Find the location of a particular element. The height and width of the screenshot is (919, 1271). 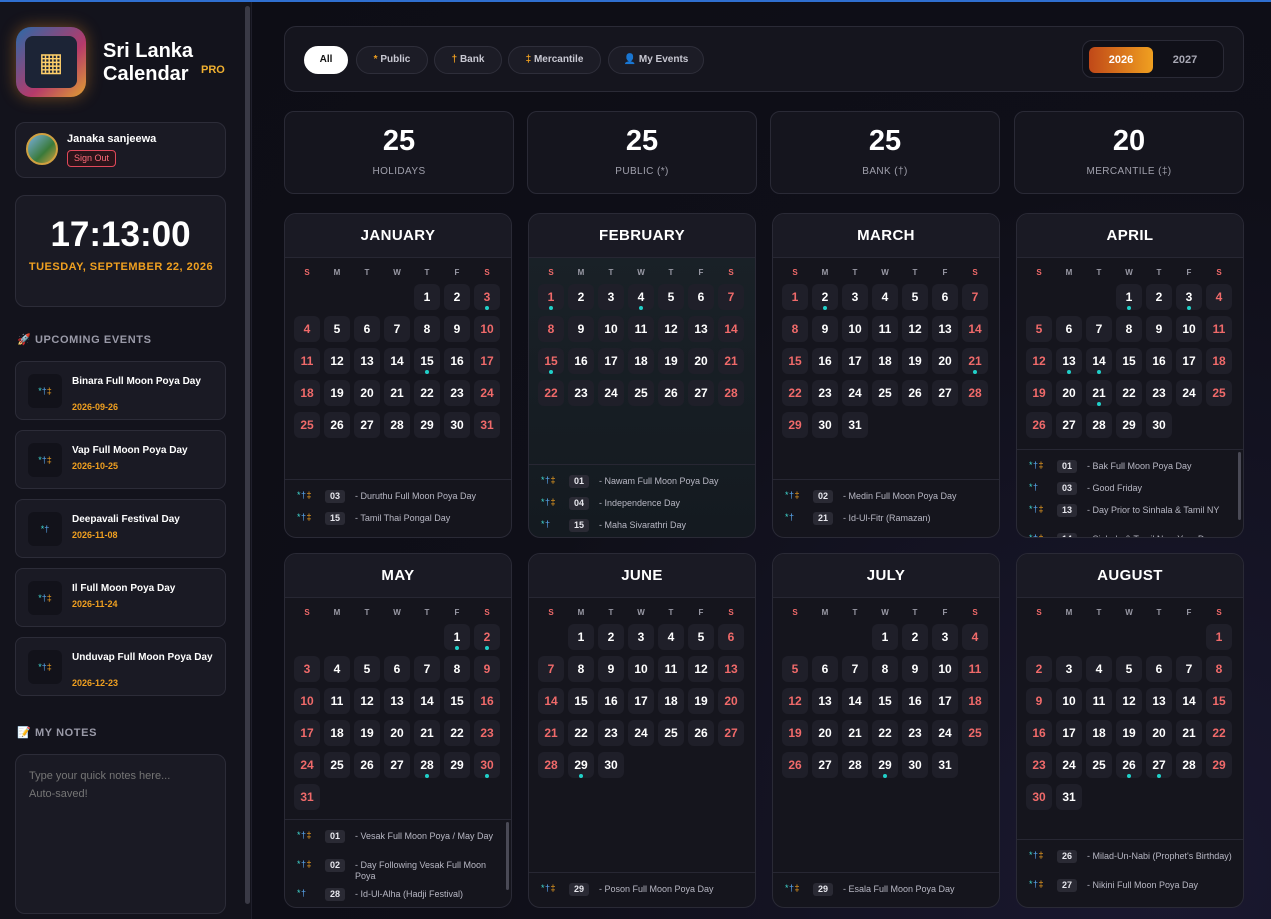

day-cell: 11 is located at coordinates (337, 701).